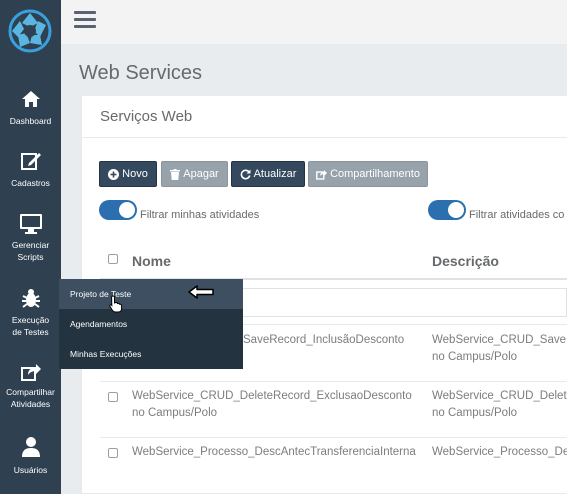 The height and width of the screenshot is (494, 567). Describe the element at coordinates (118, 210) in the screenshot. I see `filter-minhas-toggle` at that location.